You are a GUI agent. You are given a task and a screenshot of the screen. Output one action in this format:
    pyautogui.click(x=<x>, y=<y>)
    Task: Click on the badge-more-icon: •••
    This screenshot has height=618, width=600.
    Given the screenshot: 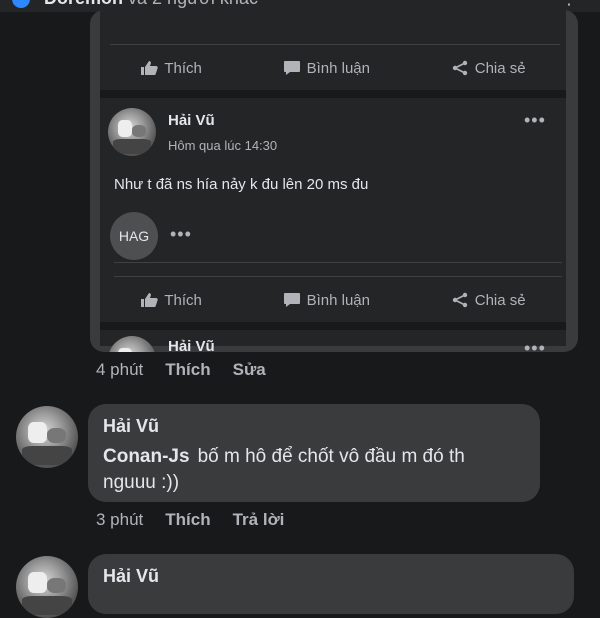 What is the action you would take?
    pyautogui.click(x=181, y=234)
    